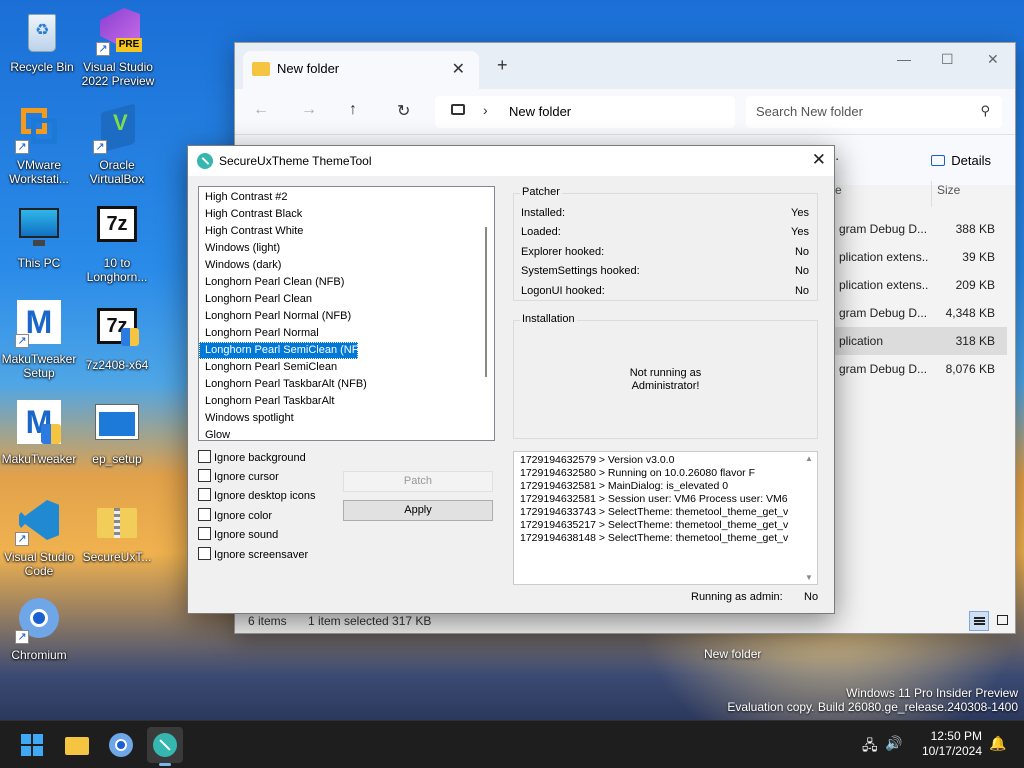 This screenshot has width=1024, height=768. I want to click on theme-item: Longhorn Pearl TaskbarAlt (NFB), so click(346, 384).